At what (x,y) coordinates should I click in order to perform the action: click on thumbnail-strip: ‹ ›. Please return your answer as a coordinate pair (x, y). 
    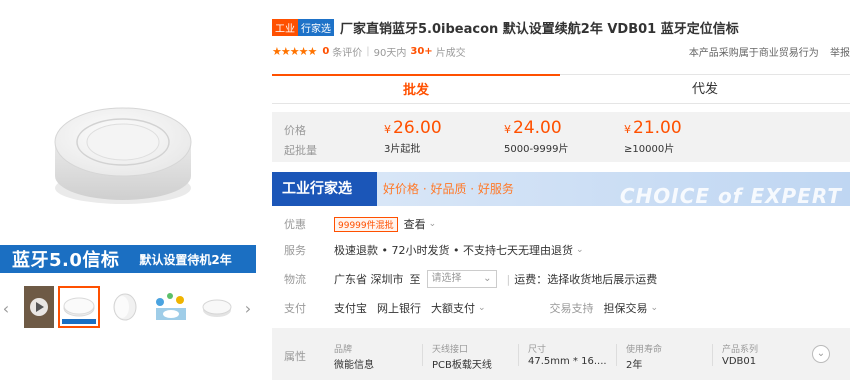
    Looking at the image, I should click on (128, 308).